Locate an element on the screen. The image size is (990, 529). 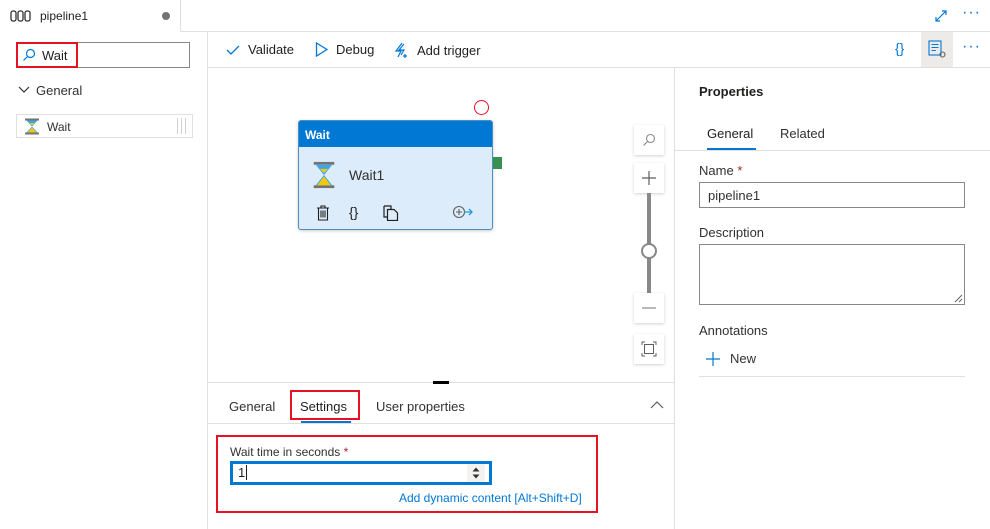
unsaved-indicator is located at coordinates (166, 16).